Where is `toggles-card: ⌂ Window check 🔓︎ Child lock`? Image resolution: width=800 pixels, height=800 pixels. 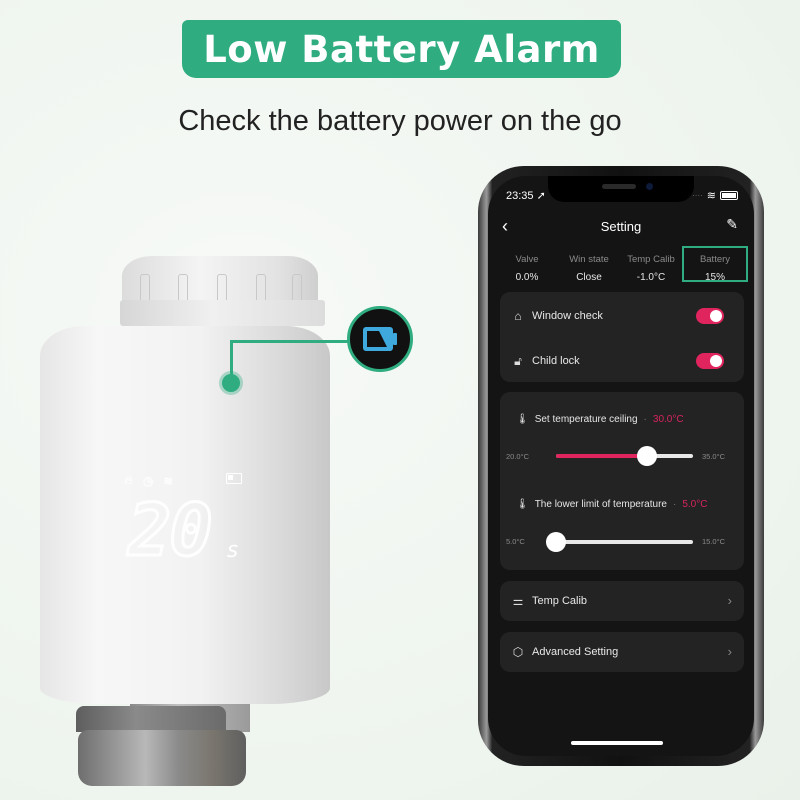 toggles-card: ⌂ Window check 🔓︎ Child lock is located at coordinates (622, 337).